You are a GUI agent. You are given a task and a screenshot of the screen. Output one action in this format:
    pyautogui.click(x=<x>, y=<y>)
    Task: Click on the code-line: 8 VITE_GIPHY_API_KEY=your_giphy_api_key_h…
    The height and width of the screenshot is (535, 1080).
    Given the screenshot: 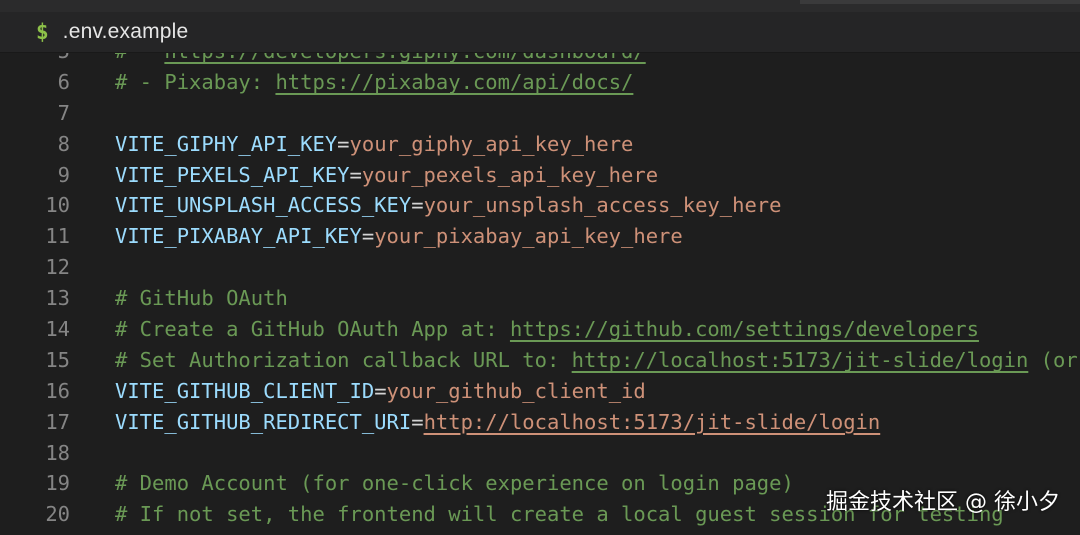 What is the action you would take?
    pyautogui.click(x=540, y=144)
    